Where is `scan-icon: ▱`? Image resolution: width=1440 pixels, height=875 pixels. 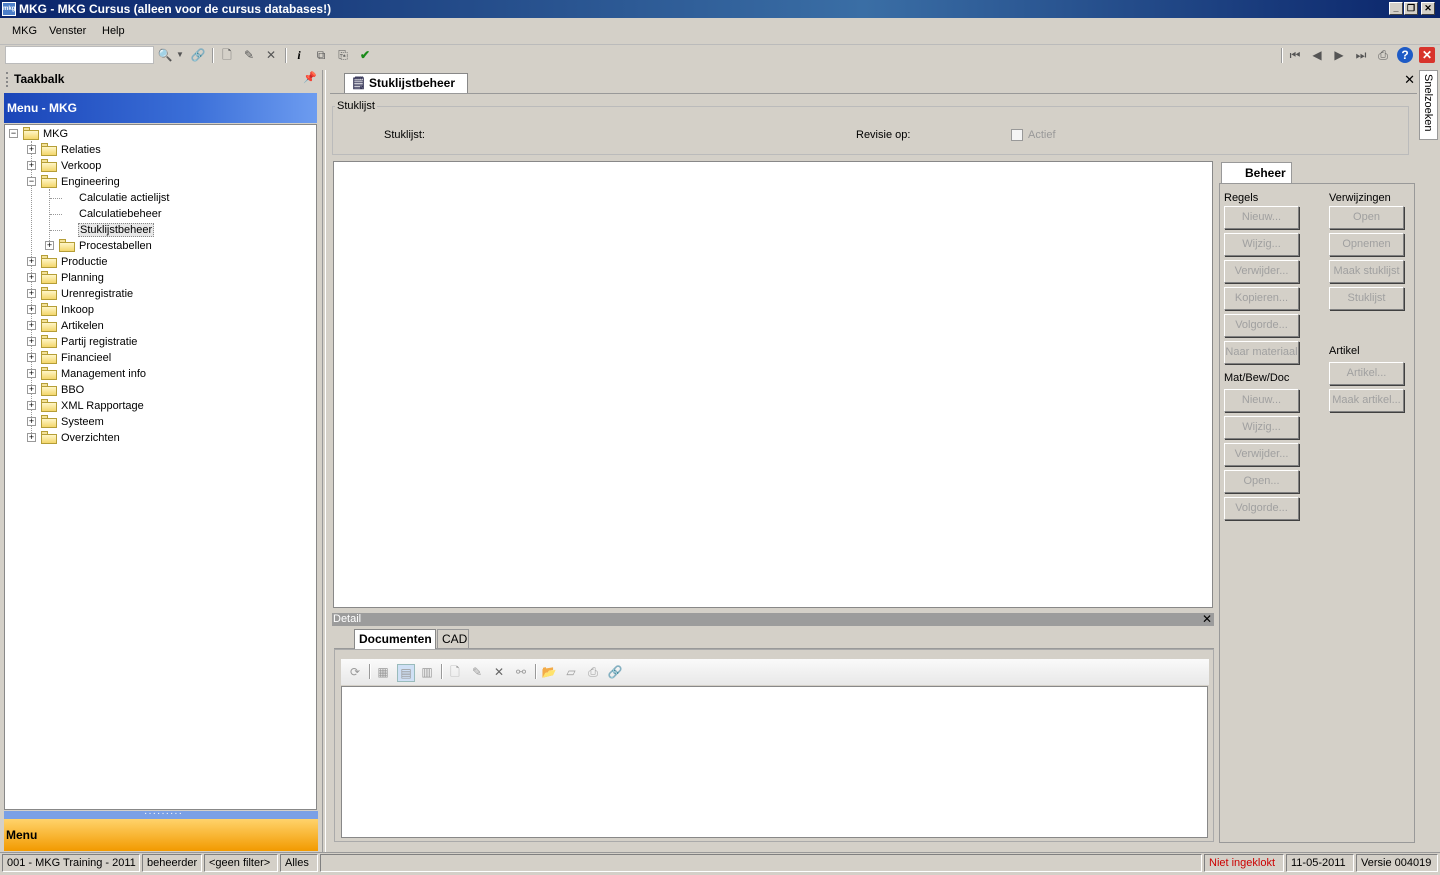 scan-icon: ▱ is located at coordinates (571, 672).